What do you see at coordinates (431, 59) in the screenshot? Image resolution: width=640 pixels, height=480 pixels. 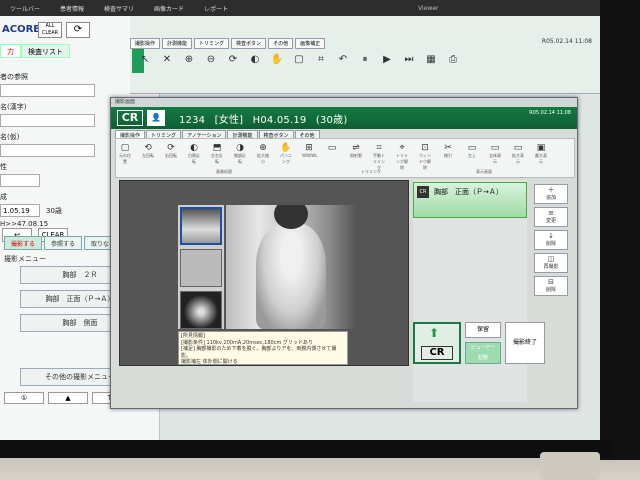 I see `grid-icon: ▦` at bounding box center [431, 59].